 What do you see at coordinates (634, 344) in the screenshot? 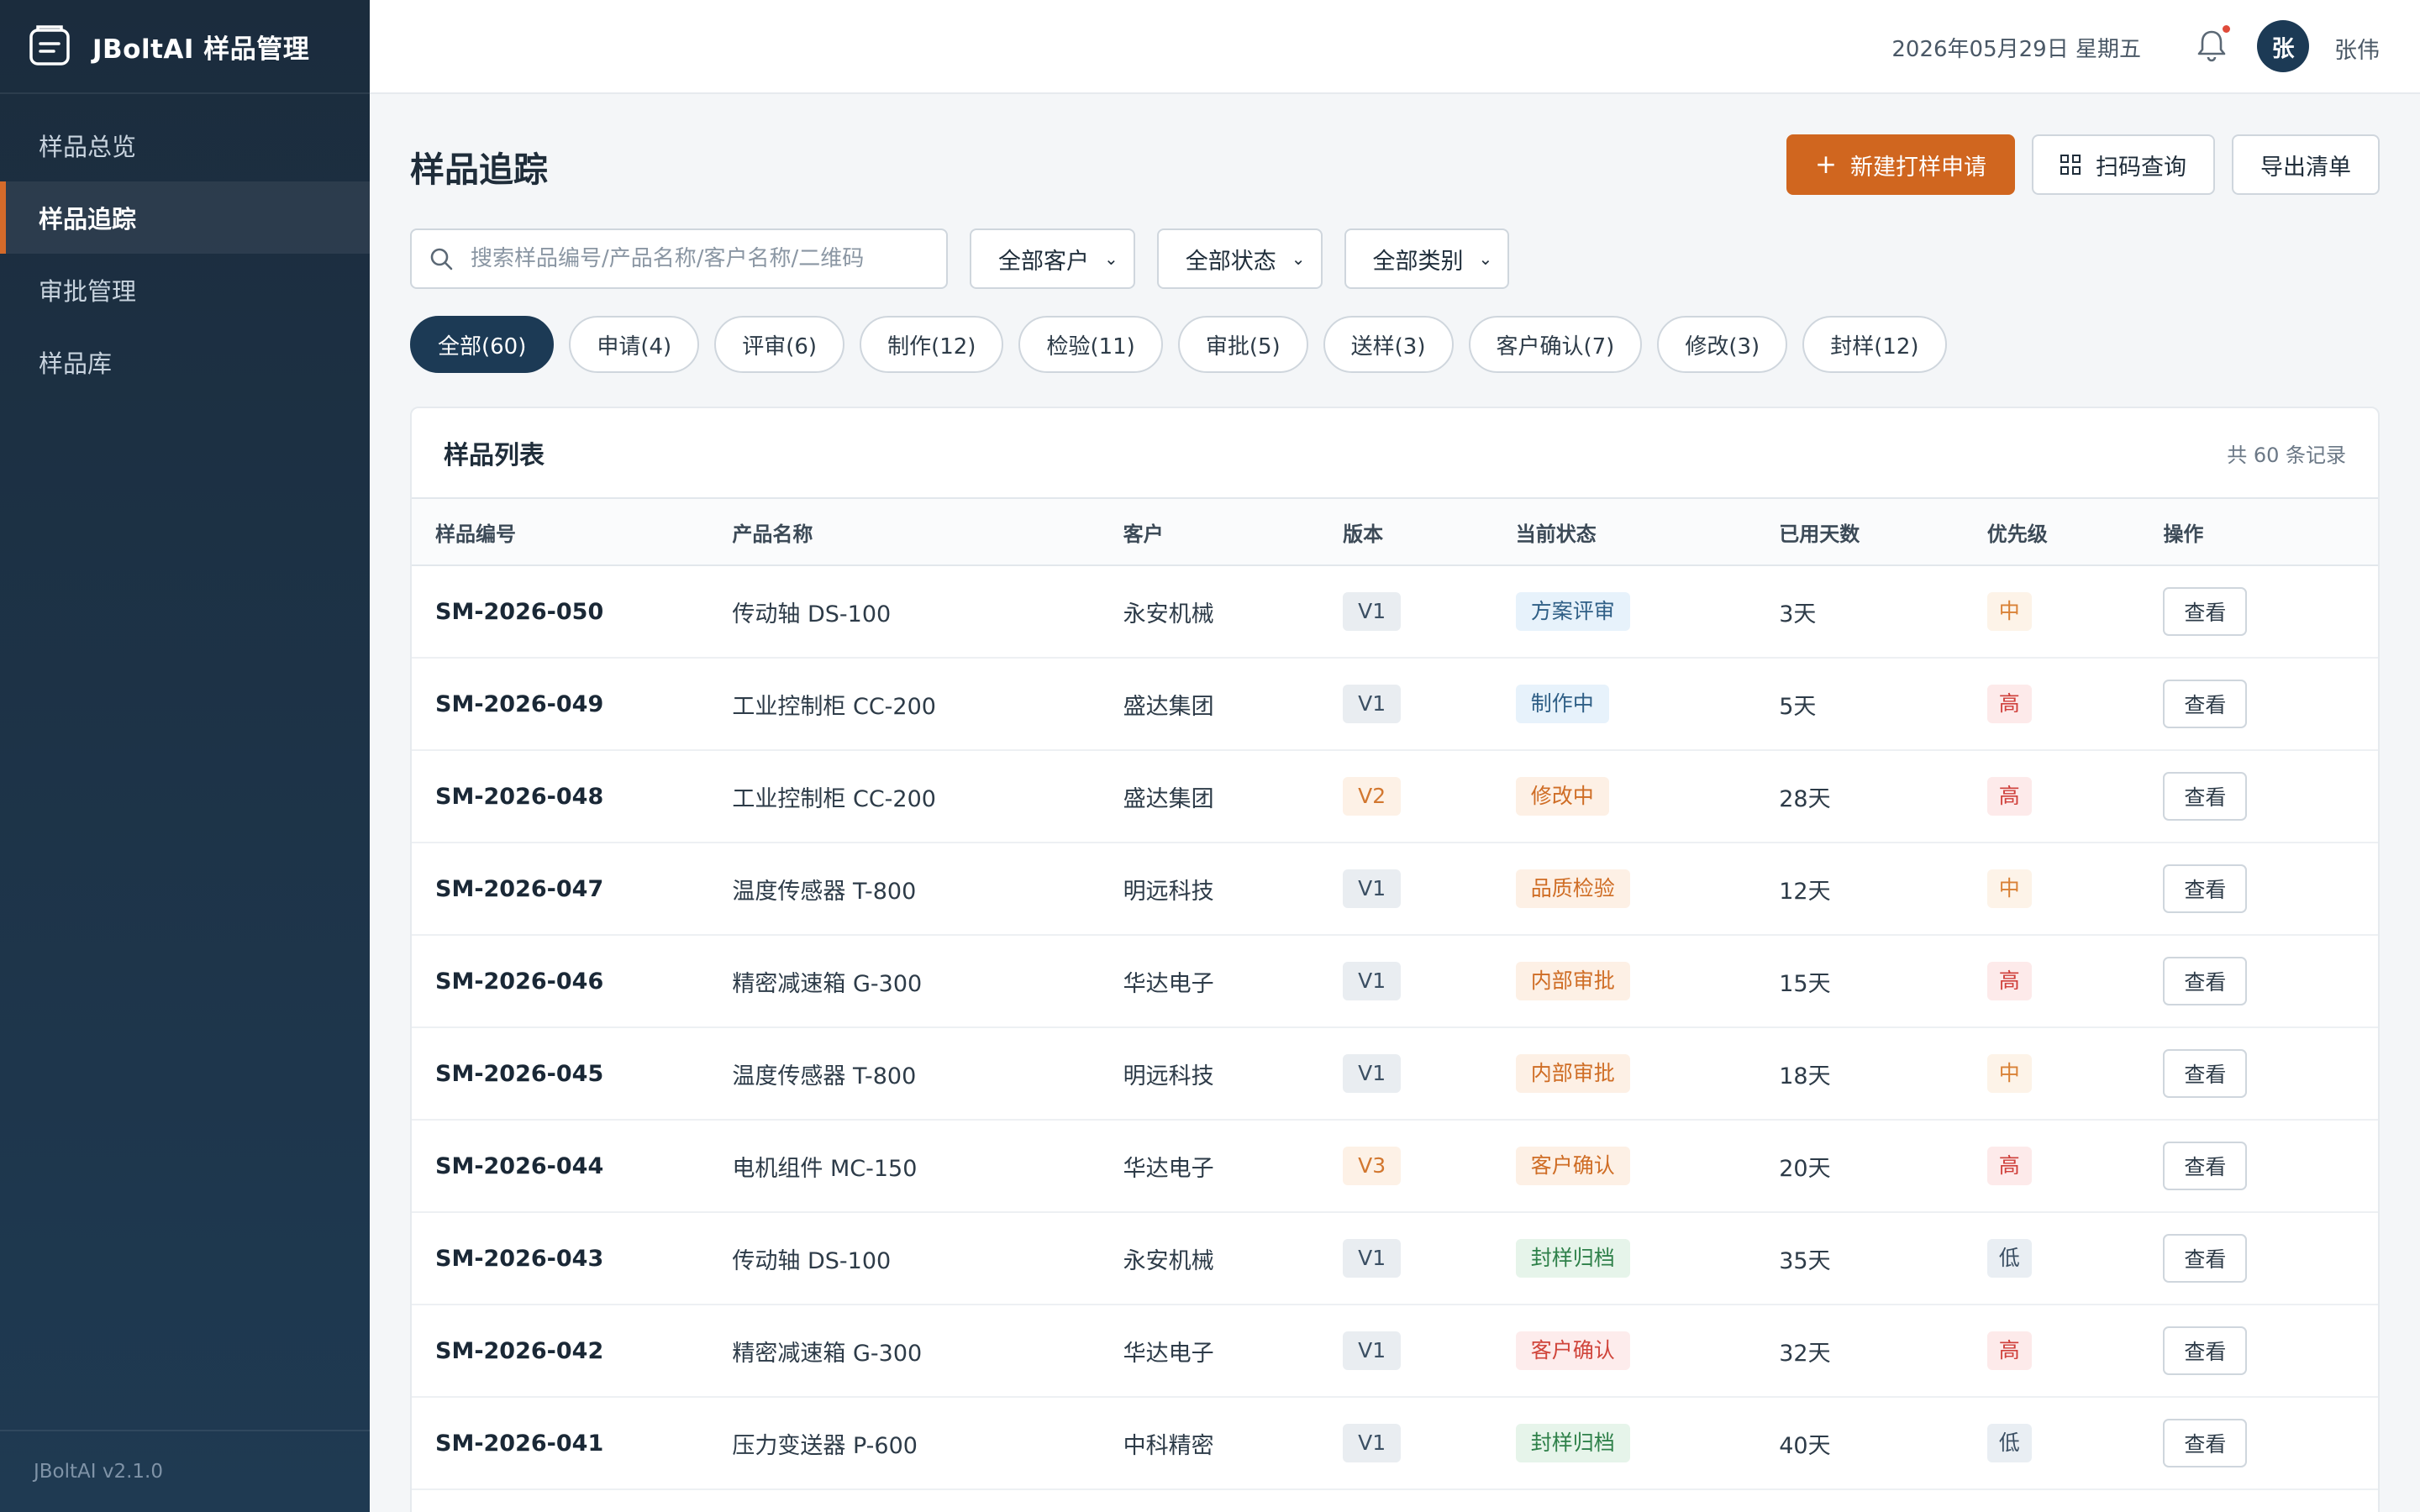
I see `status-chip: 申请(4)` at bounding box center [634, 344].